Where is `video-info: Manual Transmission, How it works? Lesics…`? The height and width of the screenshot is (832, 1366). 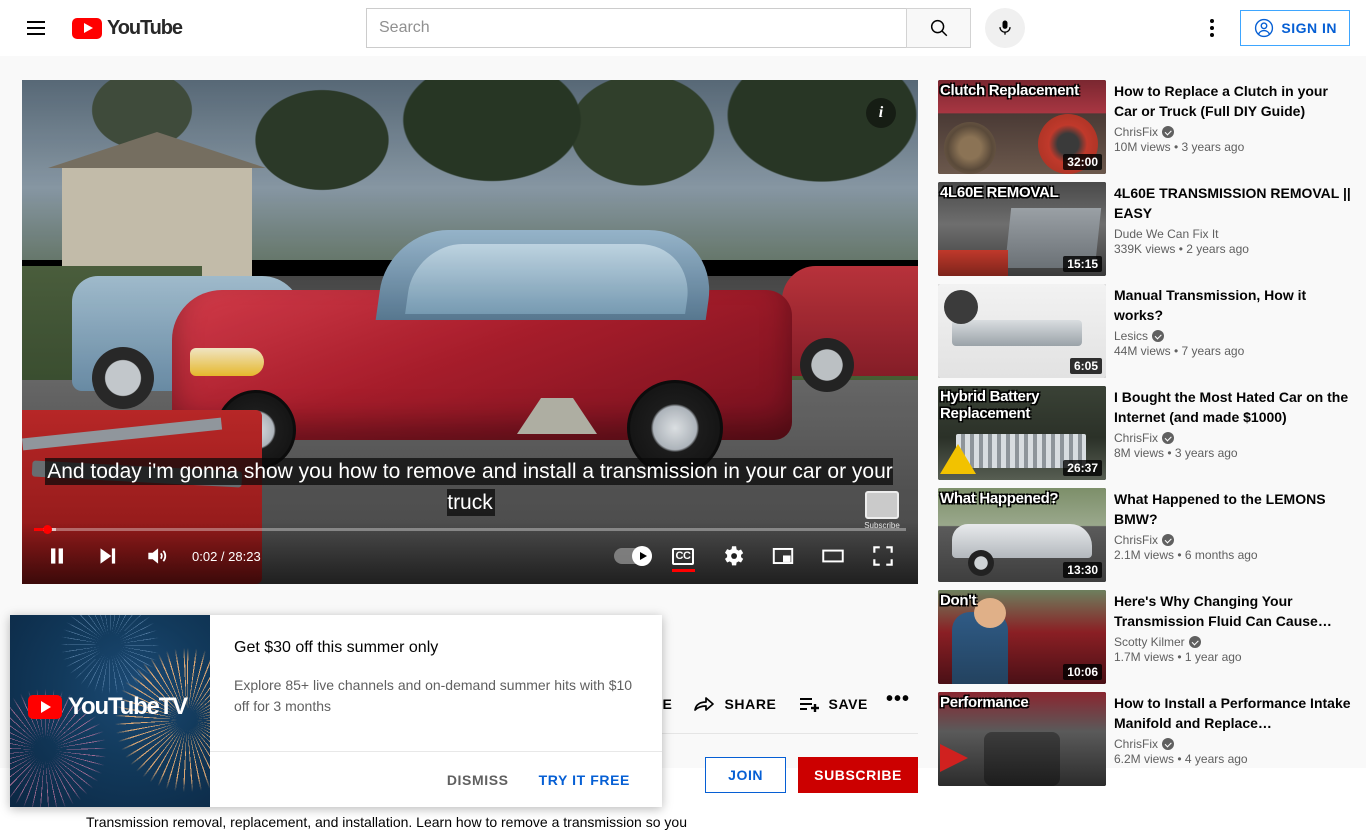 video-info: Manual Transmission, How it works? Lesics… is located at coordinates (1233, 331).